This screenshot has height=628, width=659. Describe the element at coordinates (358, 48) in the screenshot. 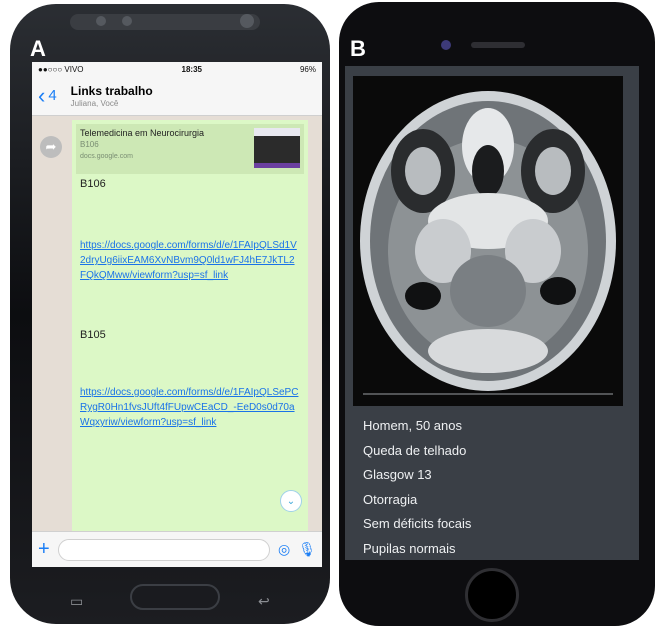

I see `panel-label-b: B` at that location.